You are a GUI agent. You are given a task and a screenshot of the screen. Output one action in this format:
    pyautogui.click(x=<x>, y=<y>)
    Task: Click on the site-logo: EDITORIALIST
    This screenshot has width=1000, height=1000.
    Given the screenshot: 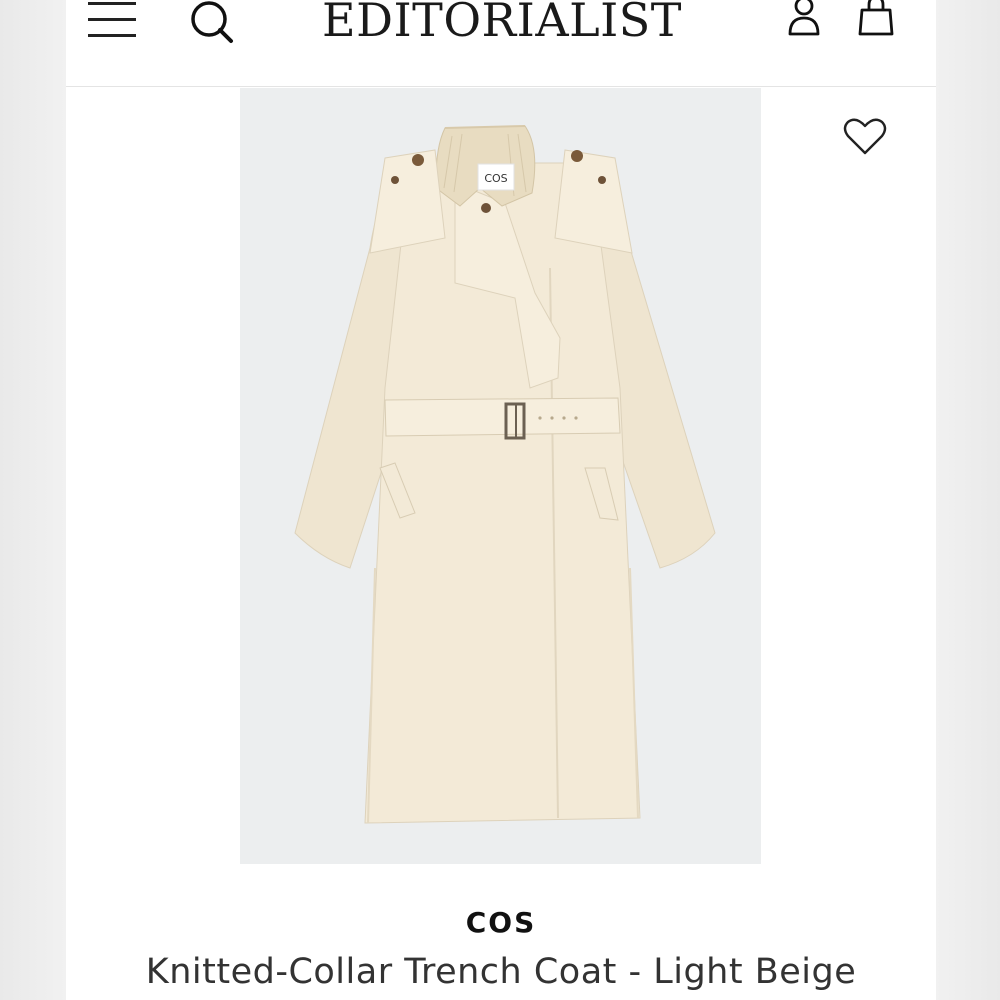 What is the action you would take?
    pyautogui.click(x=502, y=25)
    